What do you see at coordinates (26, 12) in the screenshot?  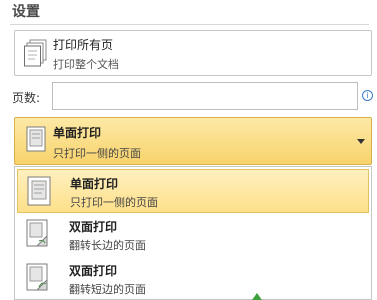 I see `settings-section-title: 设置` at bounding box center [26, 12].